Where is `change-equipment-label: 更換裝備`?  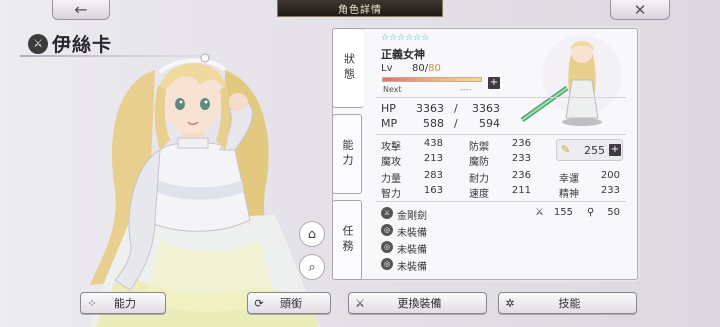
change-equipment-label: 更換裝備 is located at coordinates (419, 303).